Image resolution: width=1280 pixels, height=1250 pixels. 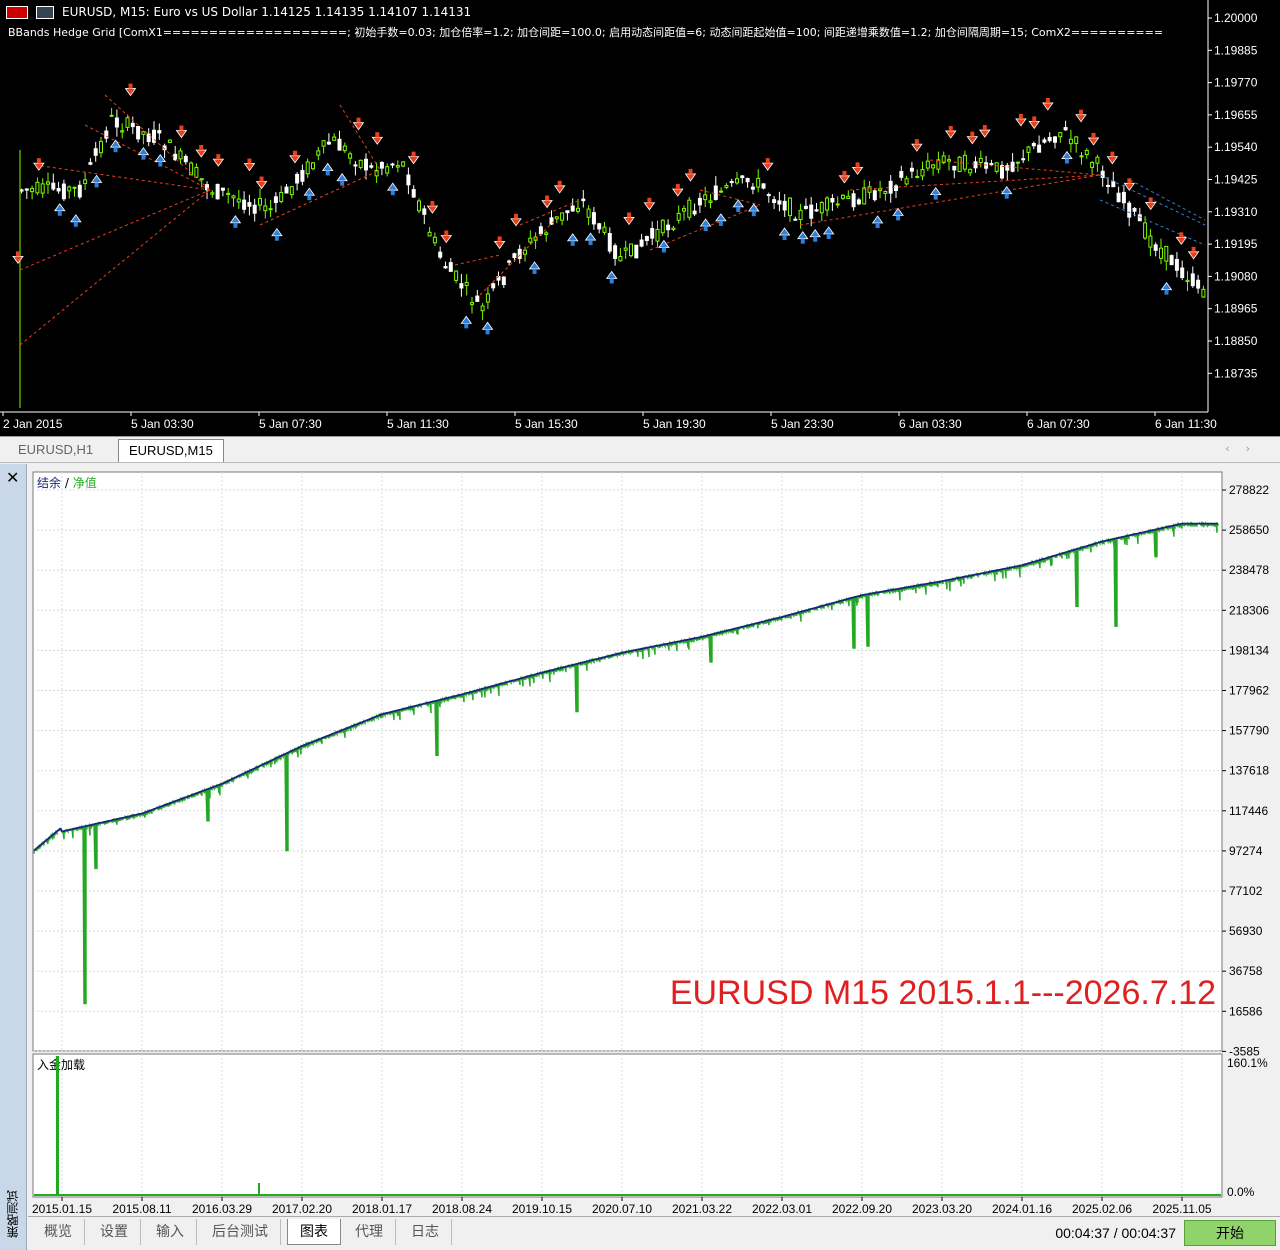 I want to click on tab-scroll-arrows-icon: ‹›, so click(x=1245, y=448).